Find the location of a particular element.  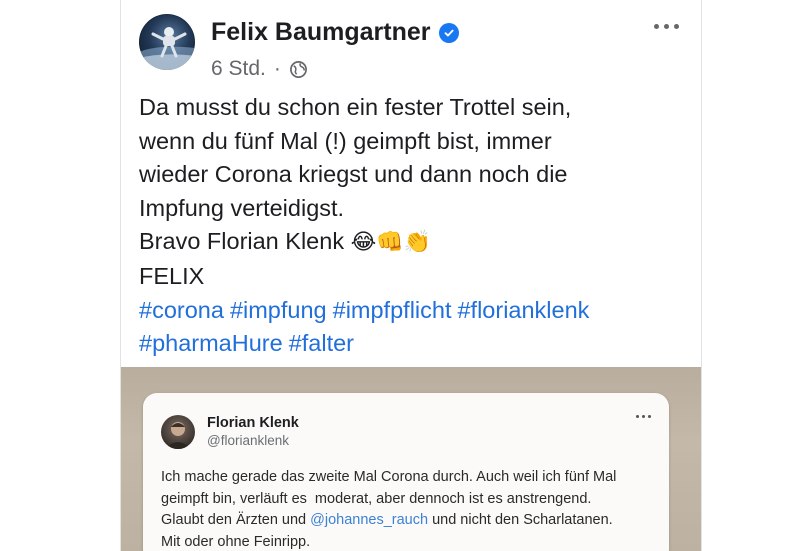

post-signature: FELIX is located at coordinates (172, 275).